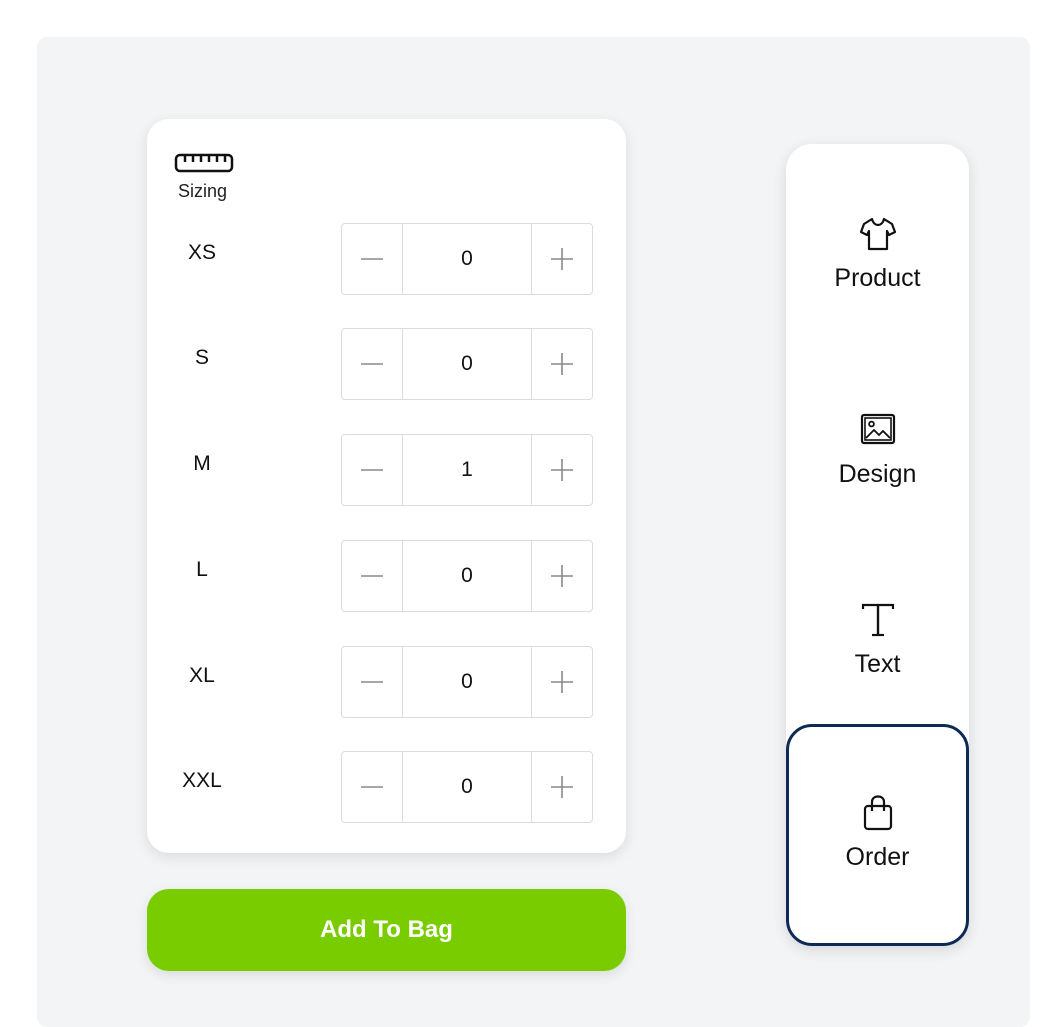  What do you see at coordinates (877, 278) in the screenshot?
I see `nav-item-label: Product` at bounding box center [877, 278].